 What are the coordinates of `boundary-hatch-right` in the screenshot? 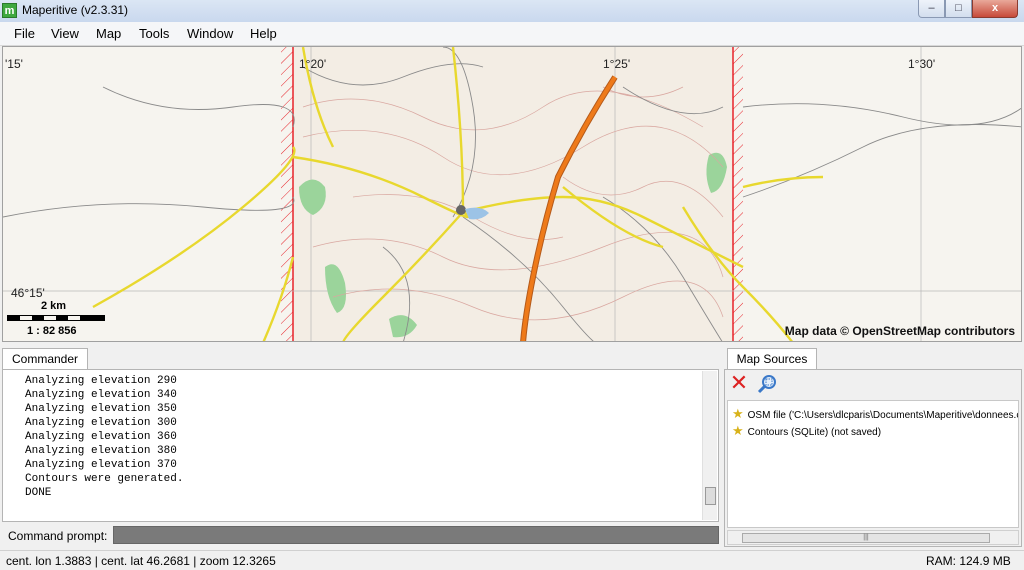 It's located at (738, 194).